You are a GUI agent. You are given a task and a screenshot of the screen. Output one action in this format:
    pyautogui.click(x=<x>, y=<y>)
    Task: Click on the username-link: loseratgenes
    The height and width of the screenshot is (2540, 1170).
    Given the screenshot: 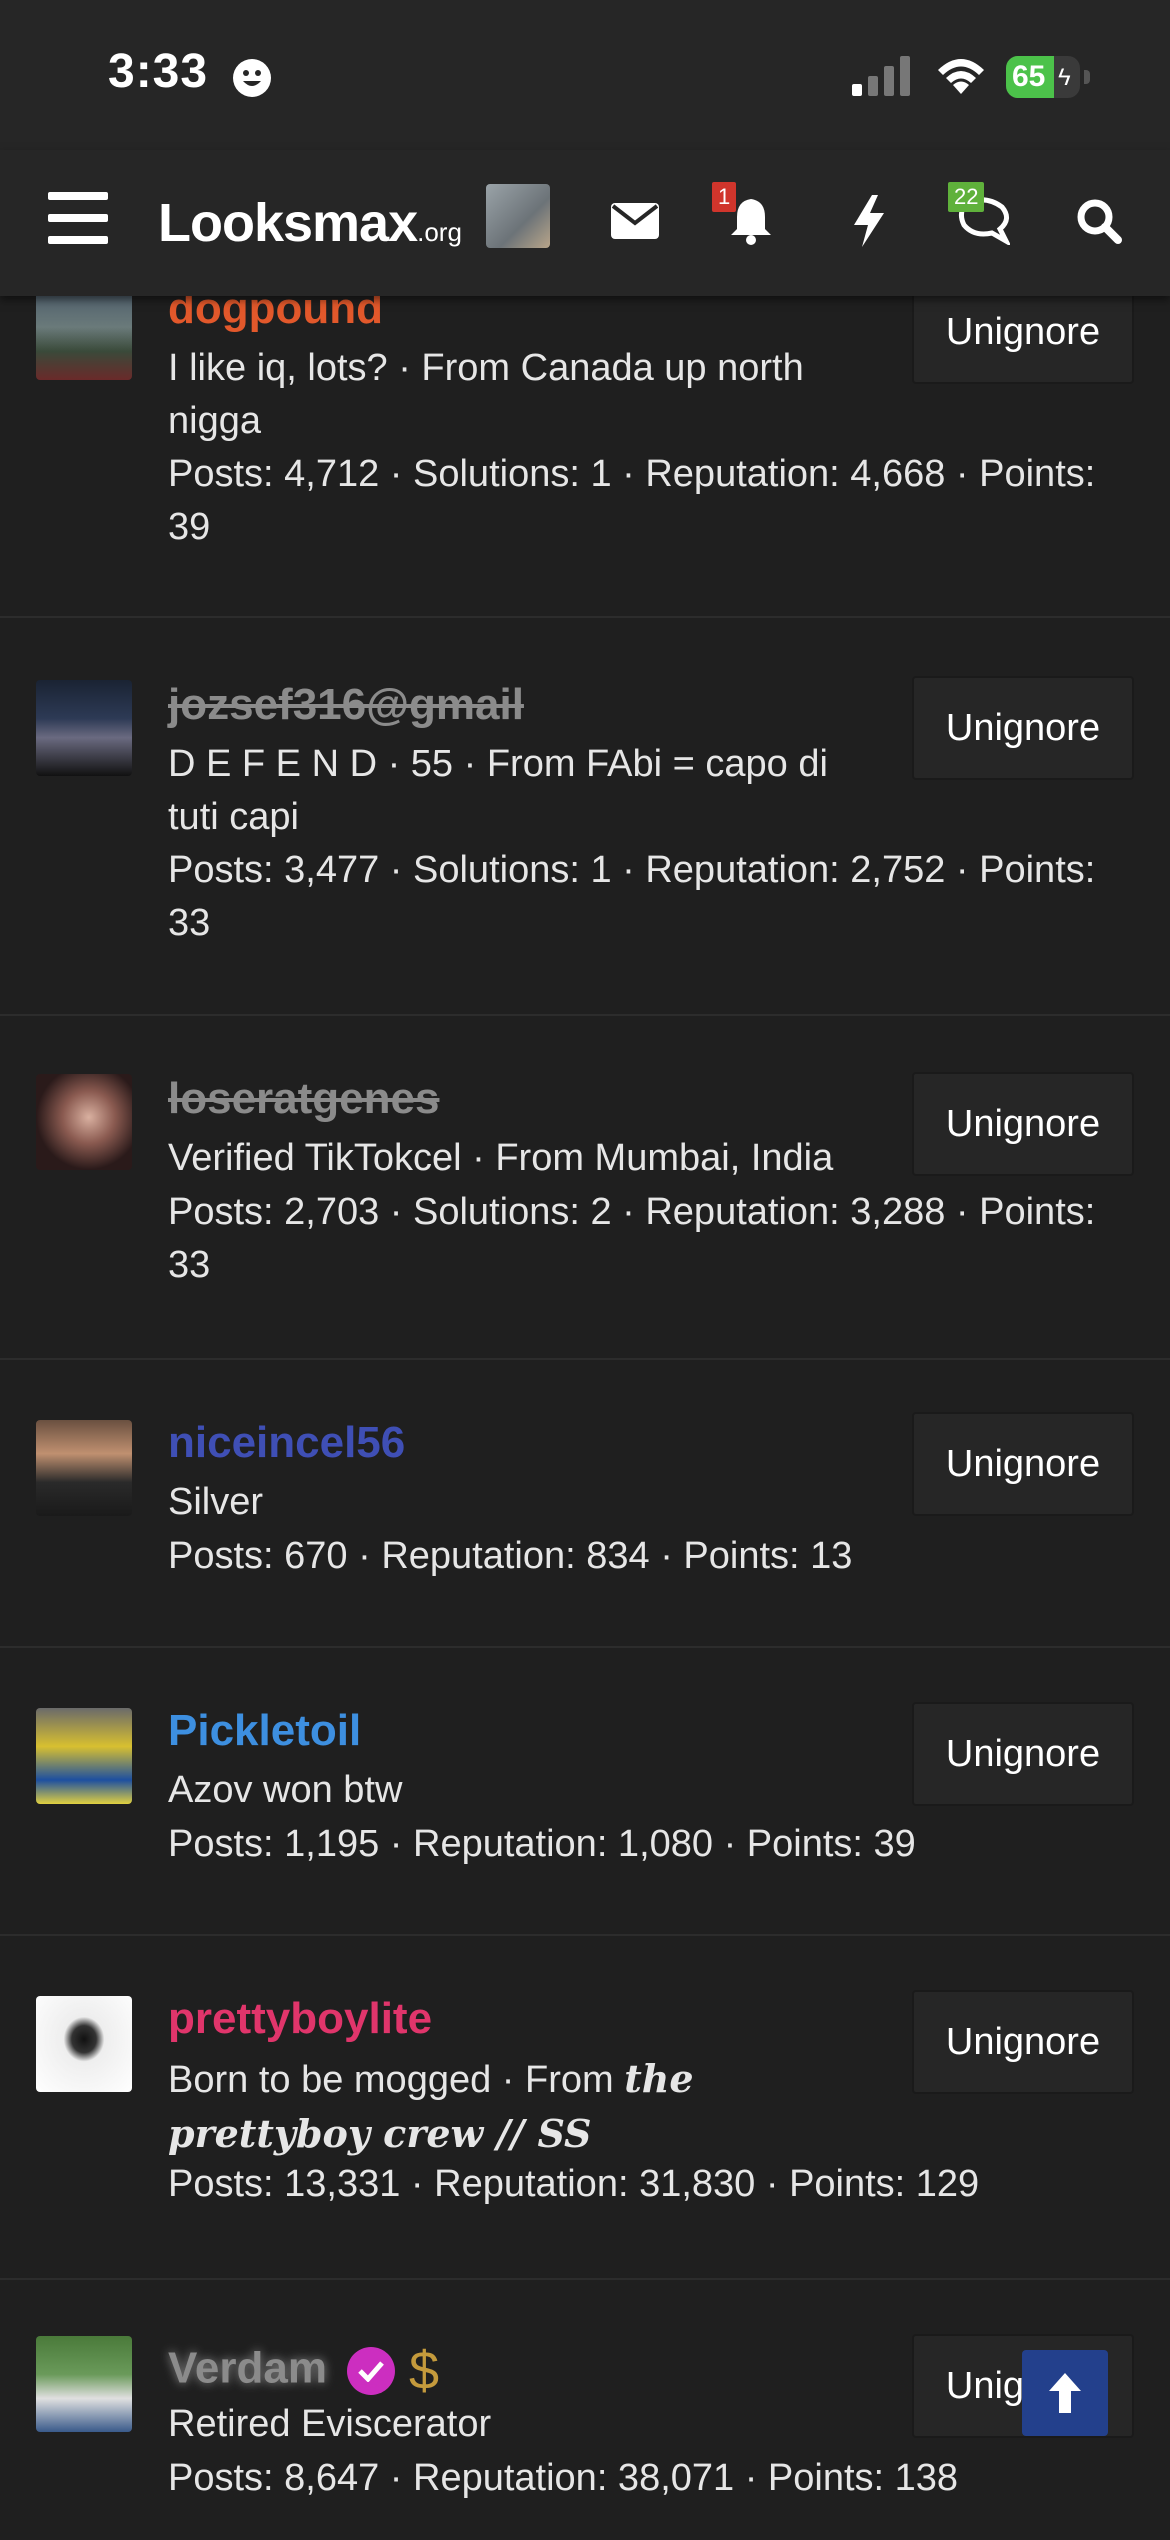 What is the action you would take?
    pyautogui.click(x=303, y=1099)
    